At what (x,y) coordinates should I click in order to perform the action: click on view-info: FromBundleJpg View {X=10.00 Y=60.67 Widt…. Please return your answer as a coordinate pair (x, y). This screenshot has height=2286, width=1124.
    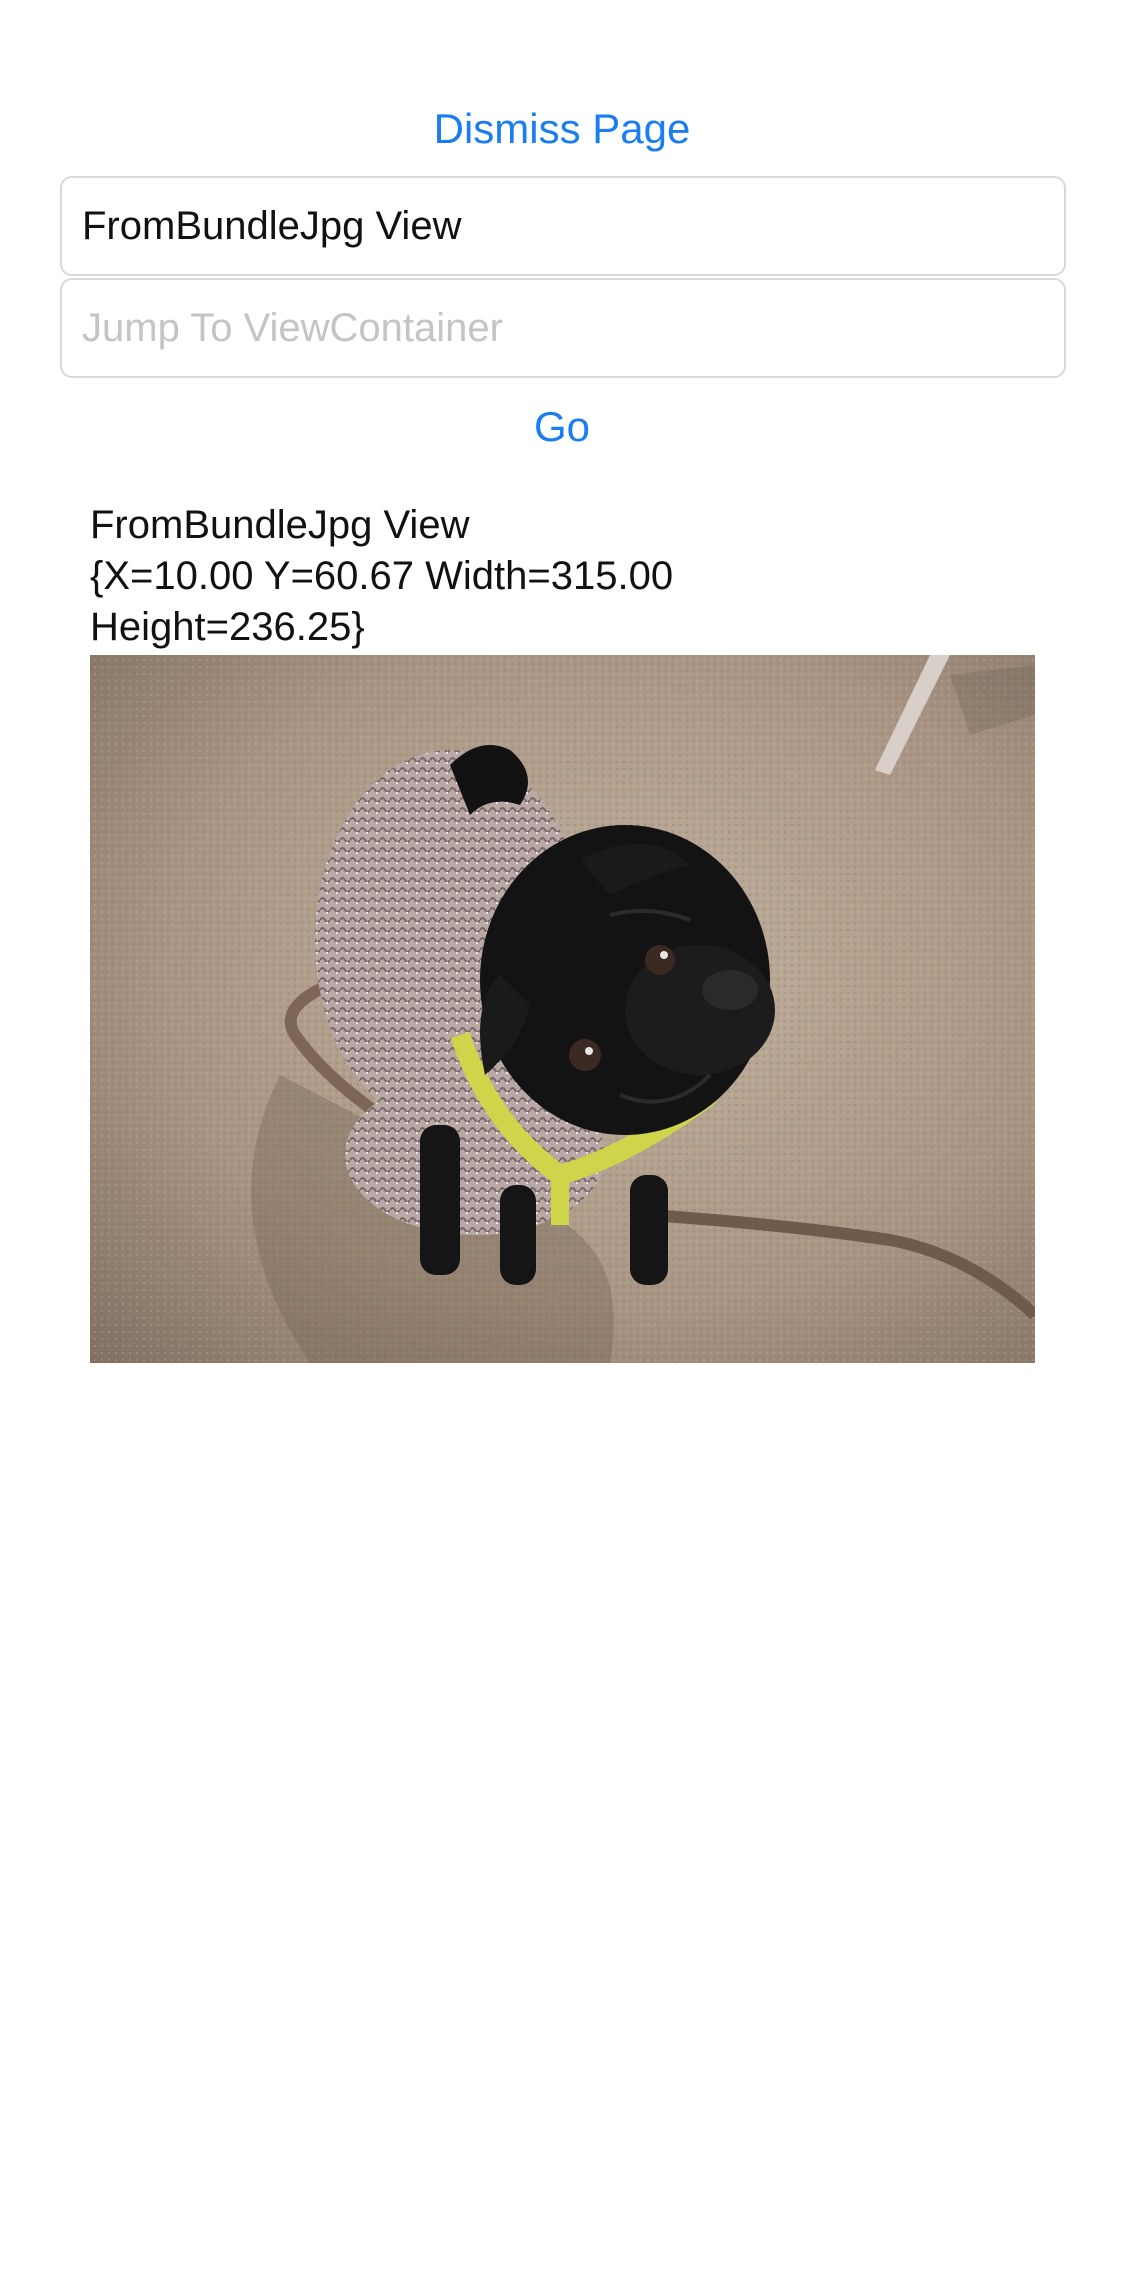
    Looking at the image, I should click on (570, 576).